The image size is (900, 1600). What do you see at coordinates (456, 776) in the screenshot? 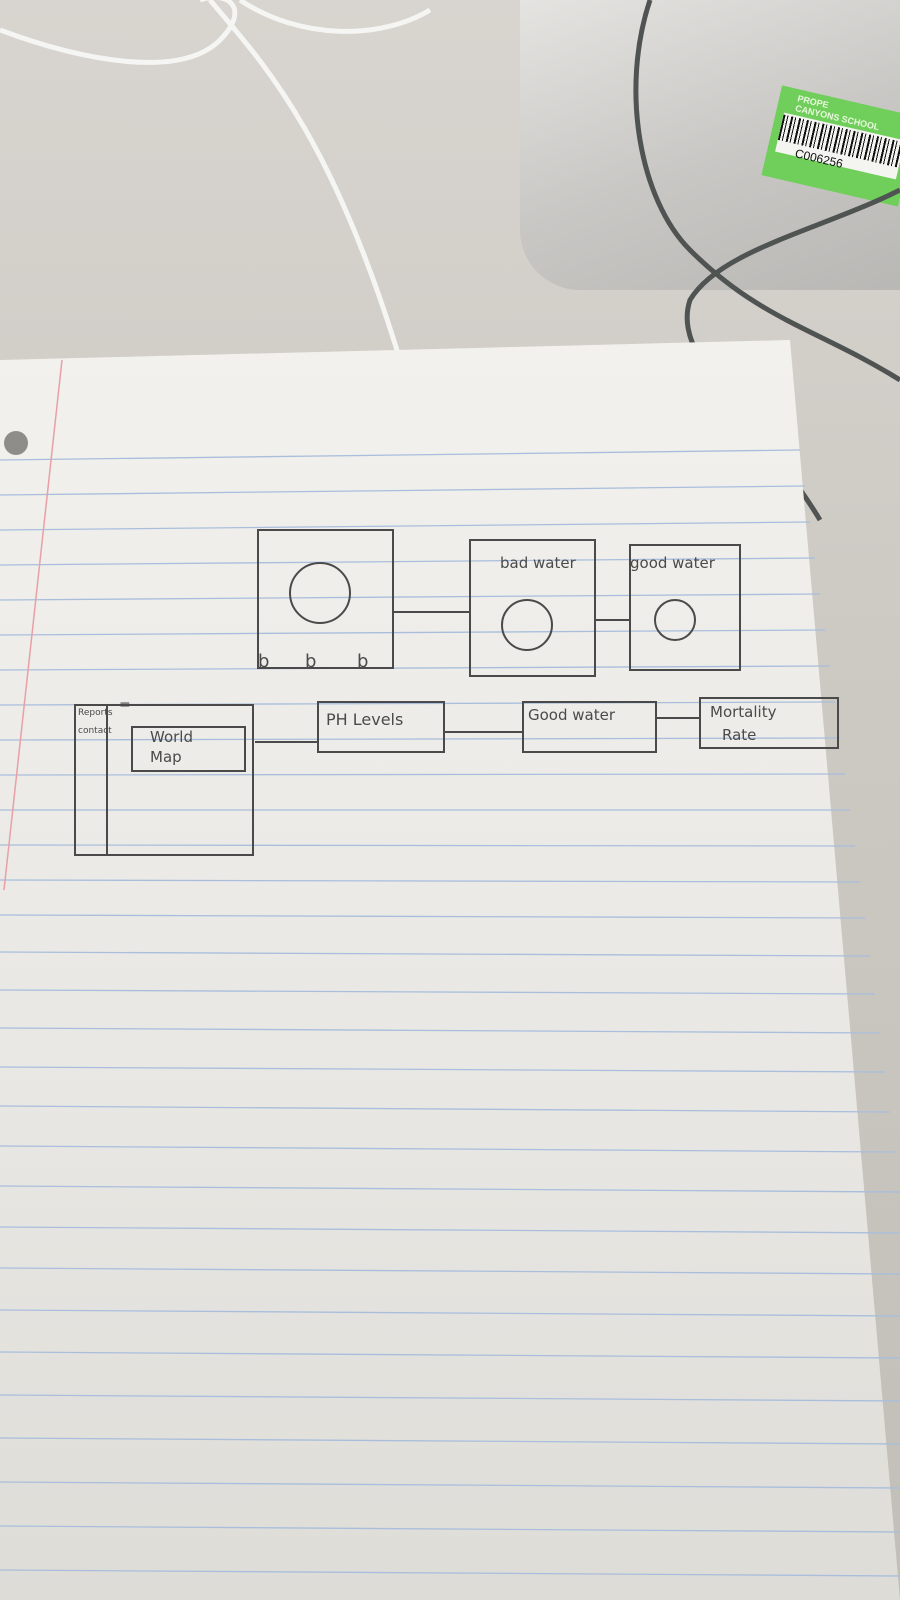
I see `row2-sketch` at bounding box center [456, 776].